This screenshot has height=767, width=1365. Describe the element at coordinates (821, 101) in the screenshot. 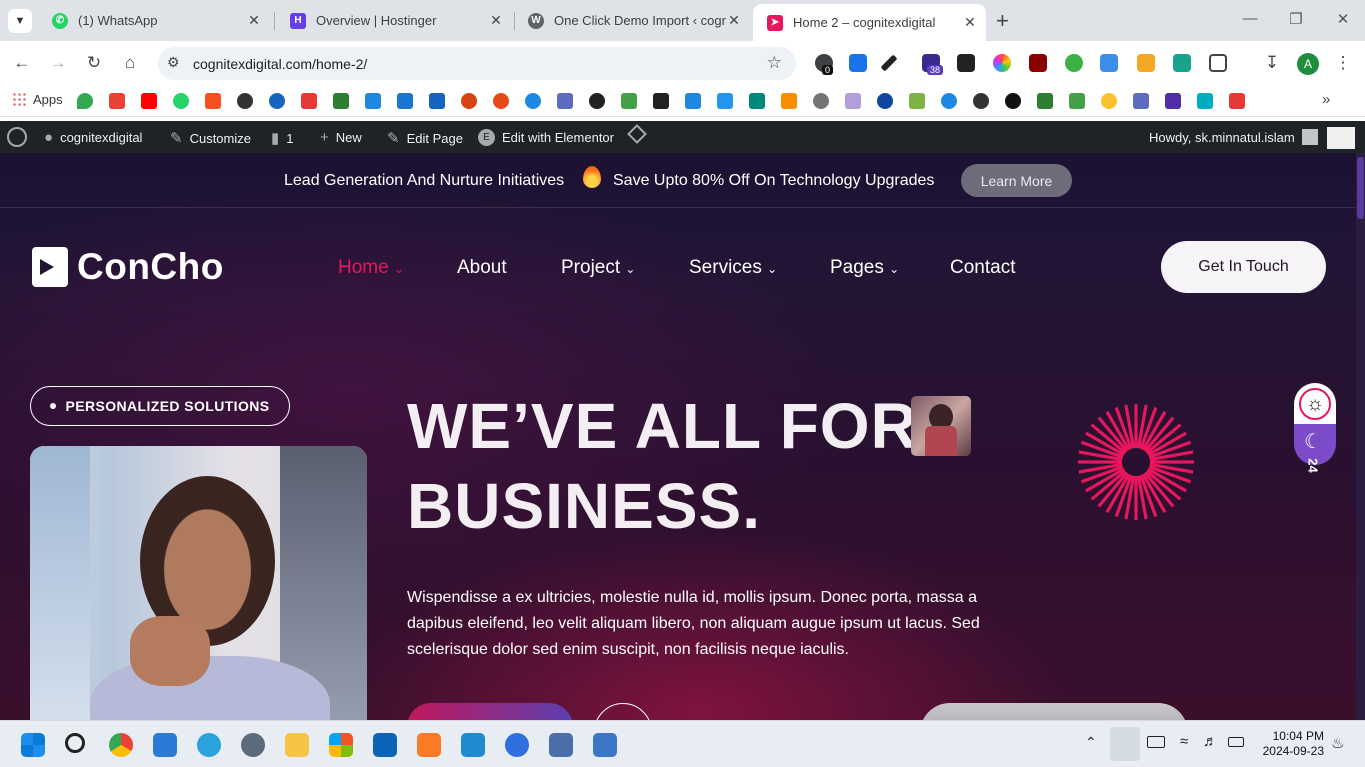

I see `gear-bookmark-icon` at that location.